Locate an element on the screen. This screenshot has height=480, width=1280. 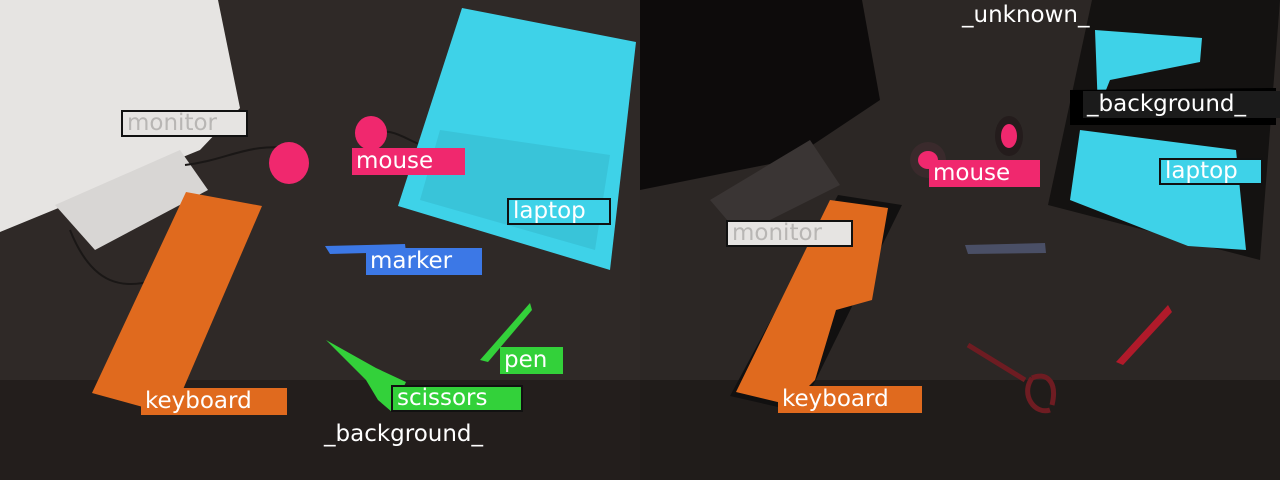
label-marker: marker is located at coordinates (424, 261).